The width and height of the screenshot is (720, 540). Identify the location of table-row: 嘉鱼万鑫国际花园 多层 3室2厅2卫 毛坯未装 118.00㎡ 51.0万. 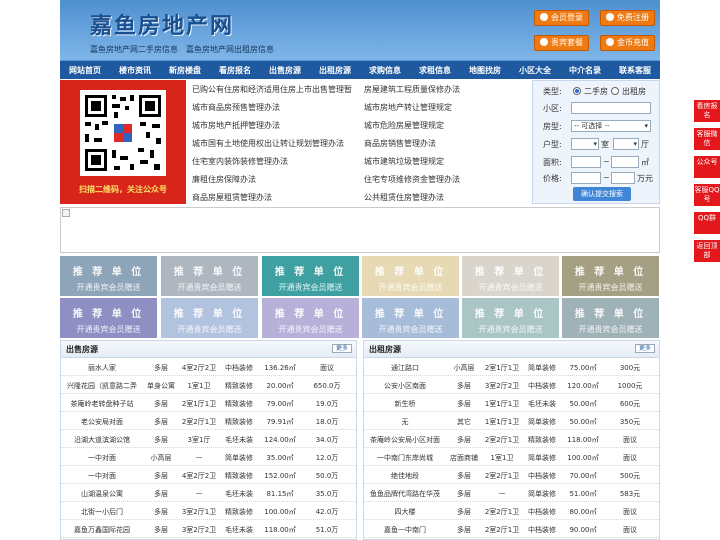
(208, 529).